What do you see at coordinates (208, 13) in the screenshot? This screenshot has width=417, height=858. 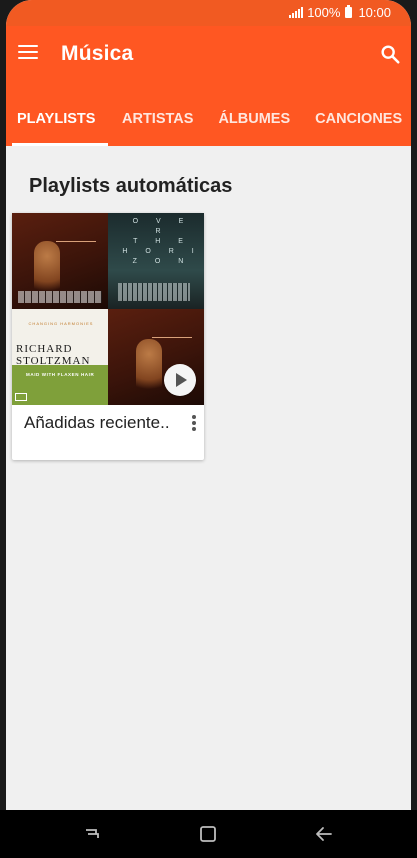 I see `status-bar: 100% 10:00` at bounding box center [208, 13].